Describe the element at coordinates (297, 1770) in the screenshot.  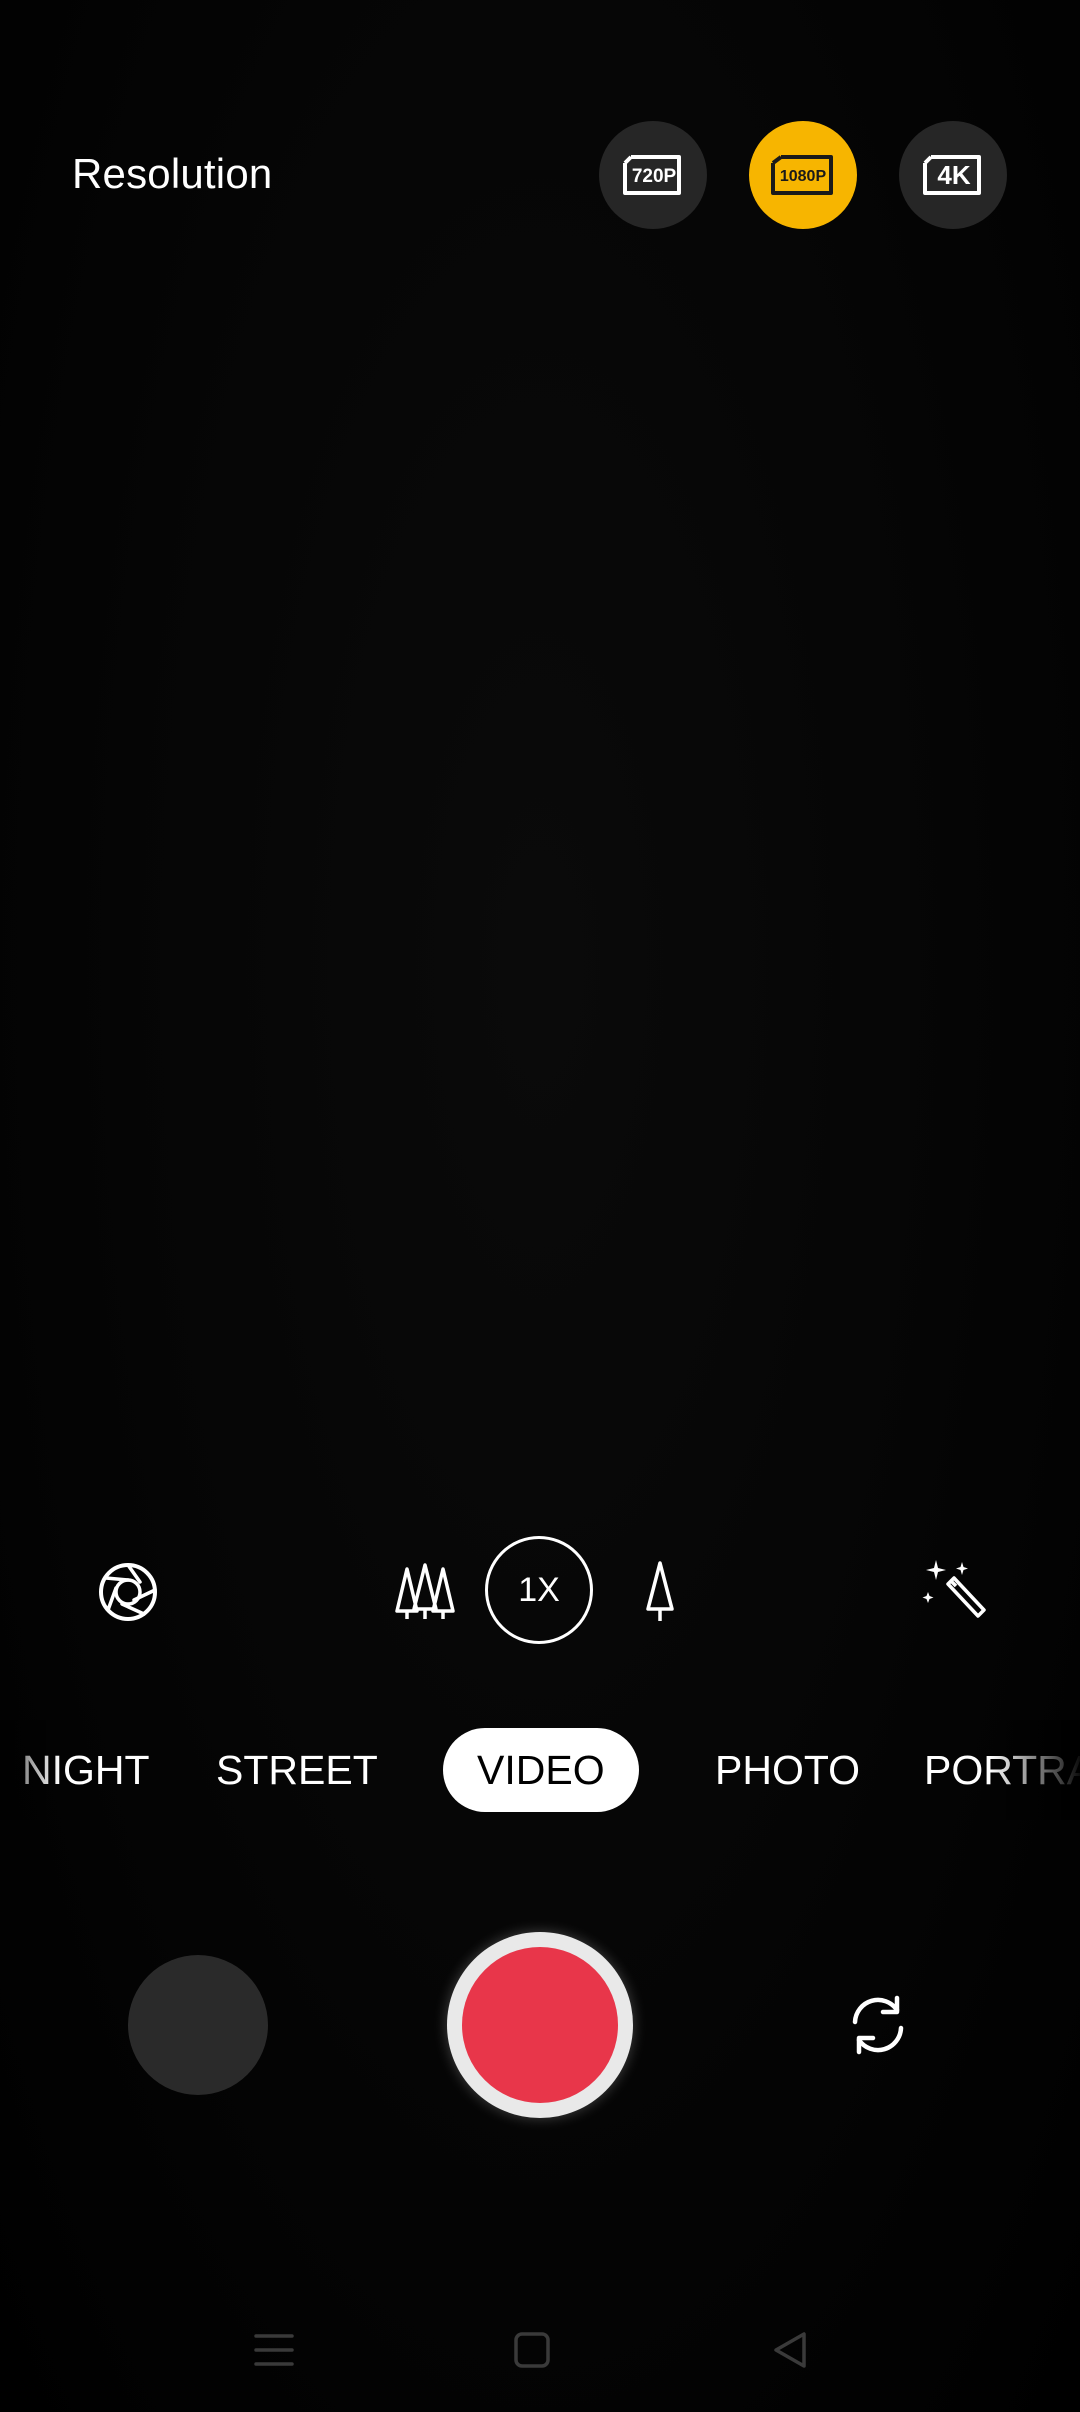
I see `mode-street: STREET` at that location.